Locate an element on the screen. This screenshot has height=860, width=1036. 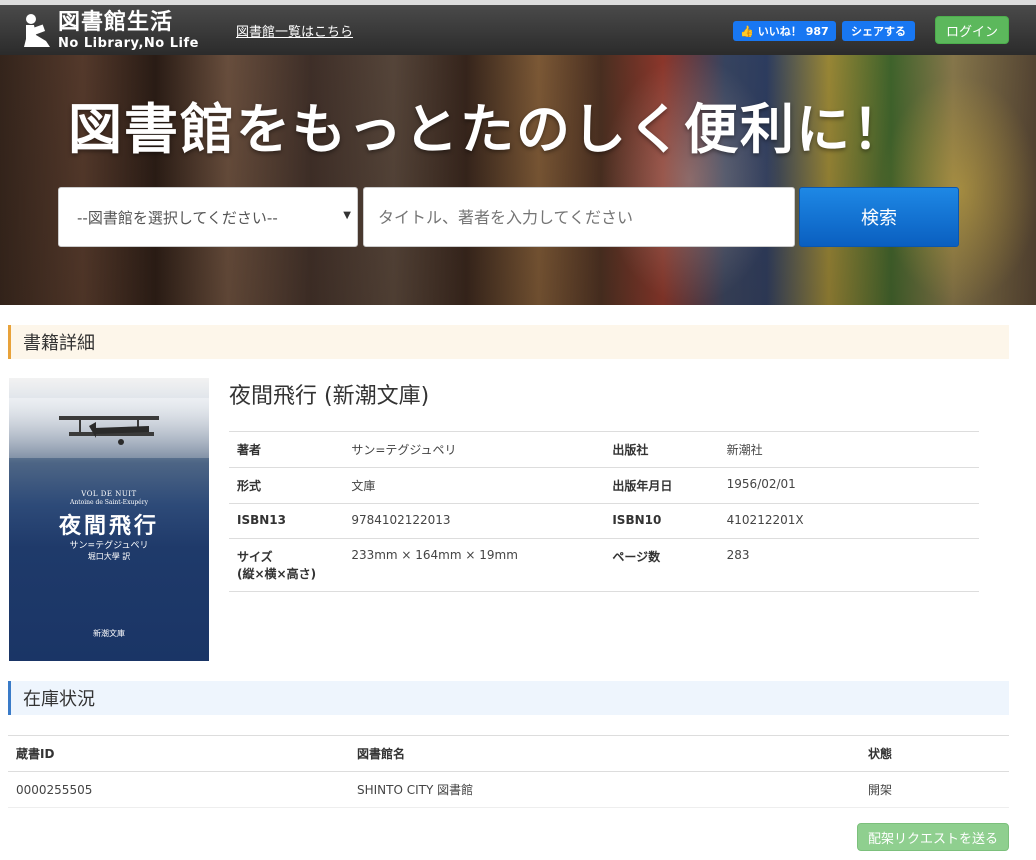
search-button: 検索 is located at coordinates (879, 217).